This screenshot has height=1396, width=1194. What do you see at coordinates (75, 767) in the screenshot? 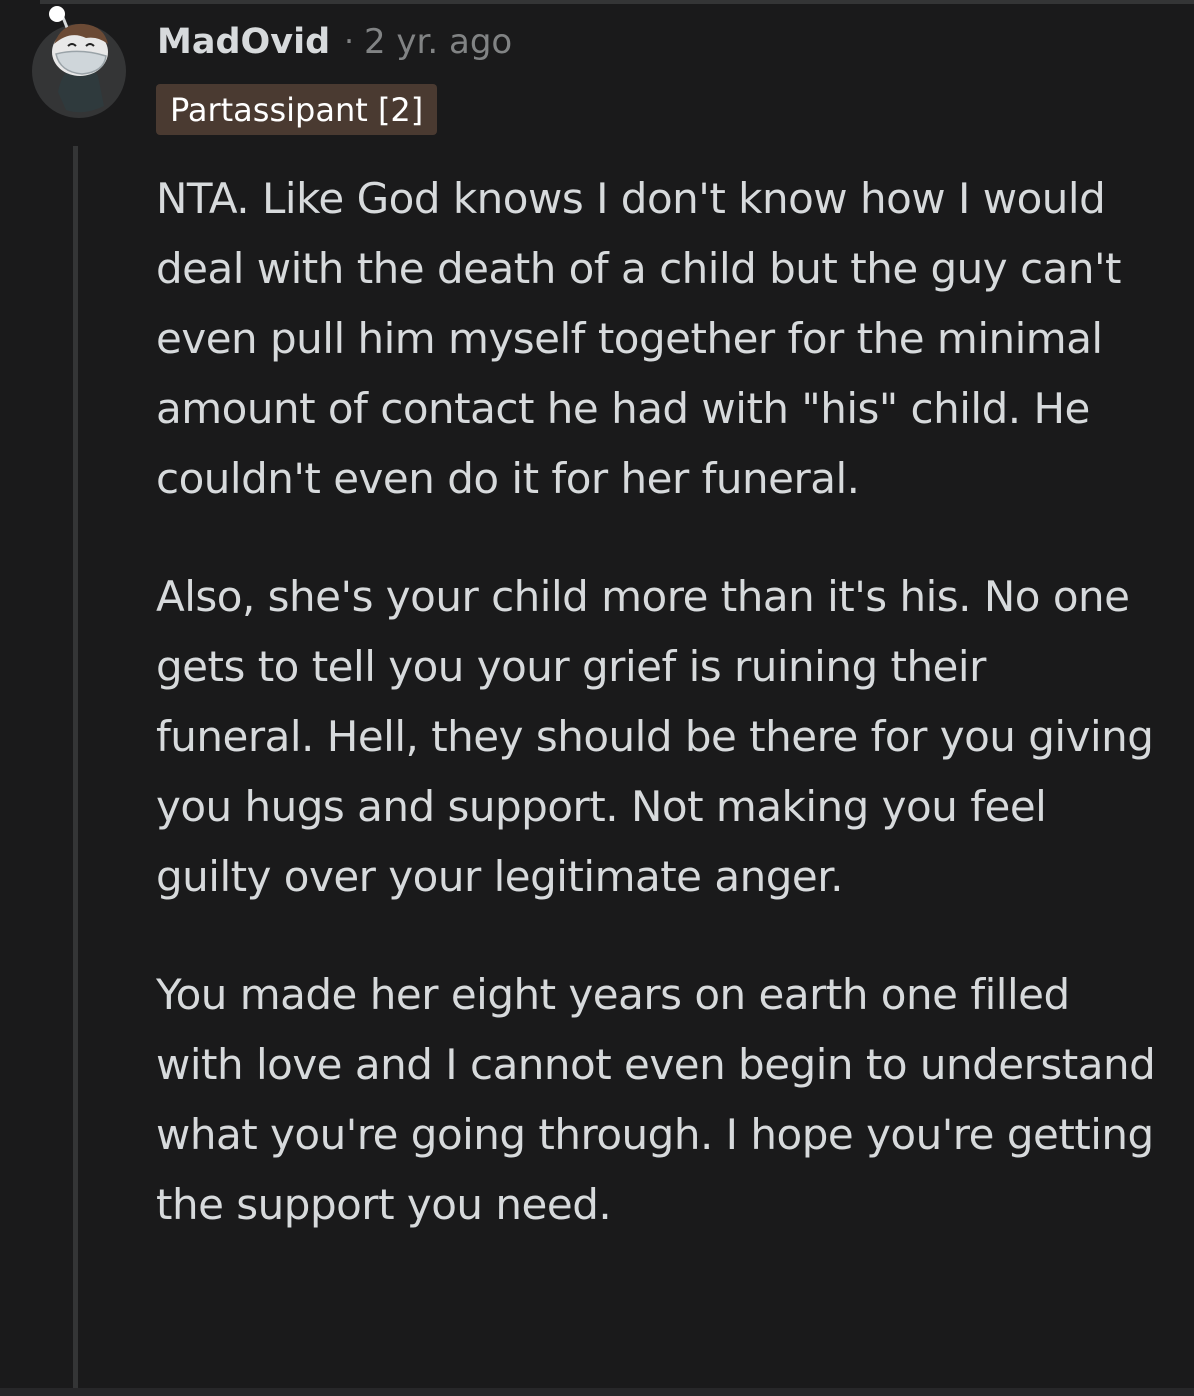
I see `thread-collapse-line` at bounding box center [75, 767].